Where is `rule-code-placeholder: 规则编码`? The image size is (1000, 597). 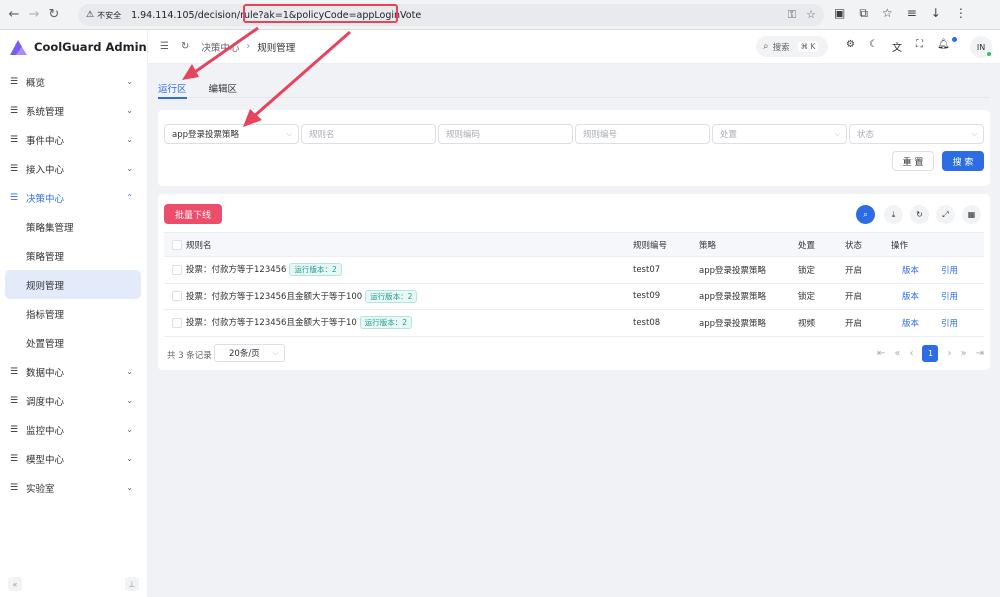 rule-code-placeholder: 规则编码 is located at coordinates (463, 135).